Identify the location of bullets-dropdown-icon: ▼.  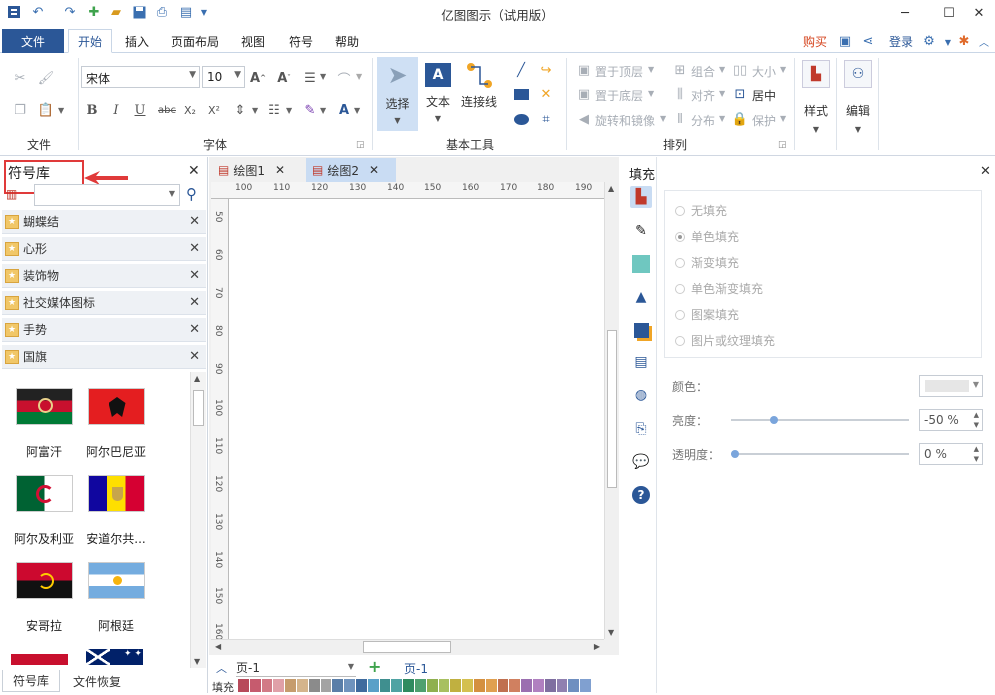
(289, 110).